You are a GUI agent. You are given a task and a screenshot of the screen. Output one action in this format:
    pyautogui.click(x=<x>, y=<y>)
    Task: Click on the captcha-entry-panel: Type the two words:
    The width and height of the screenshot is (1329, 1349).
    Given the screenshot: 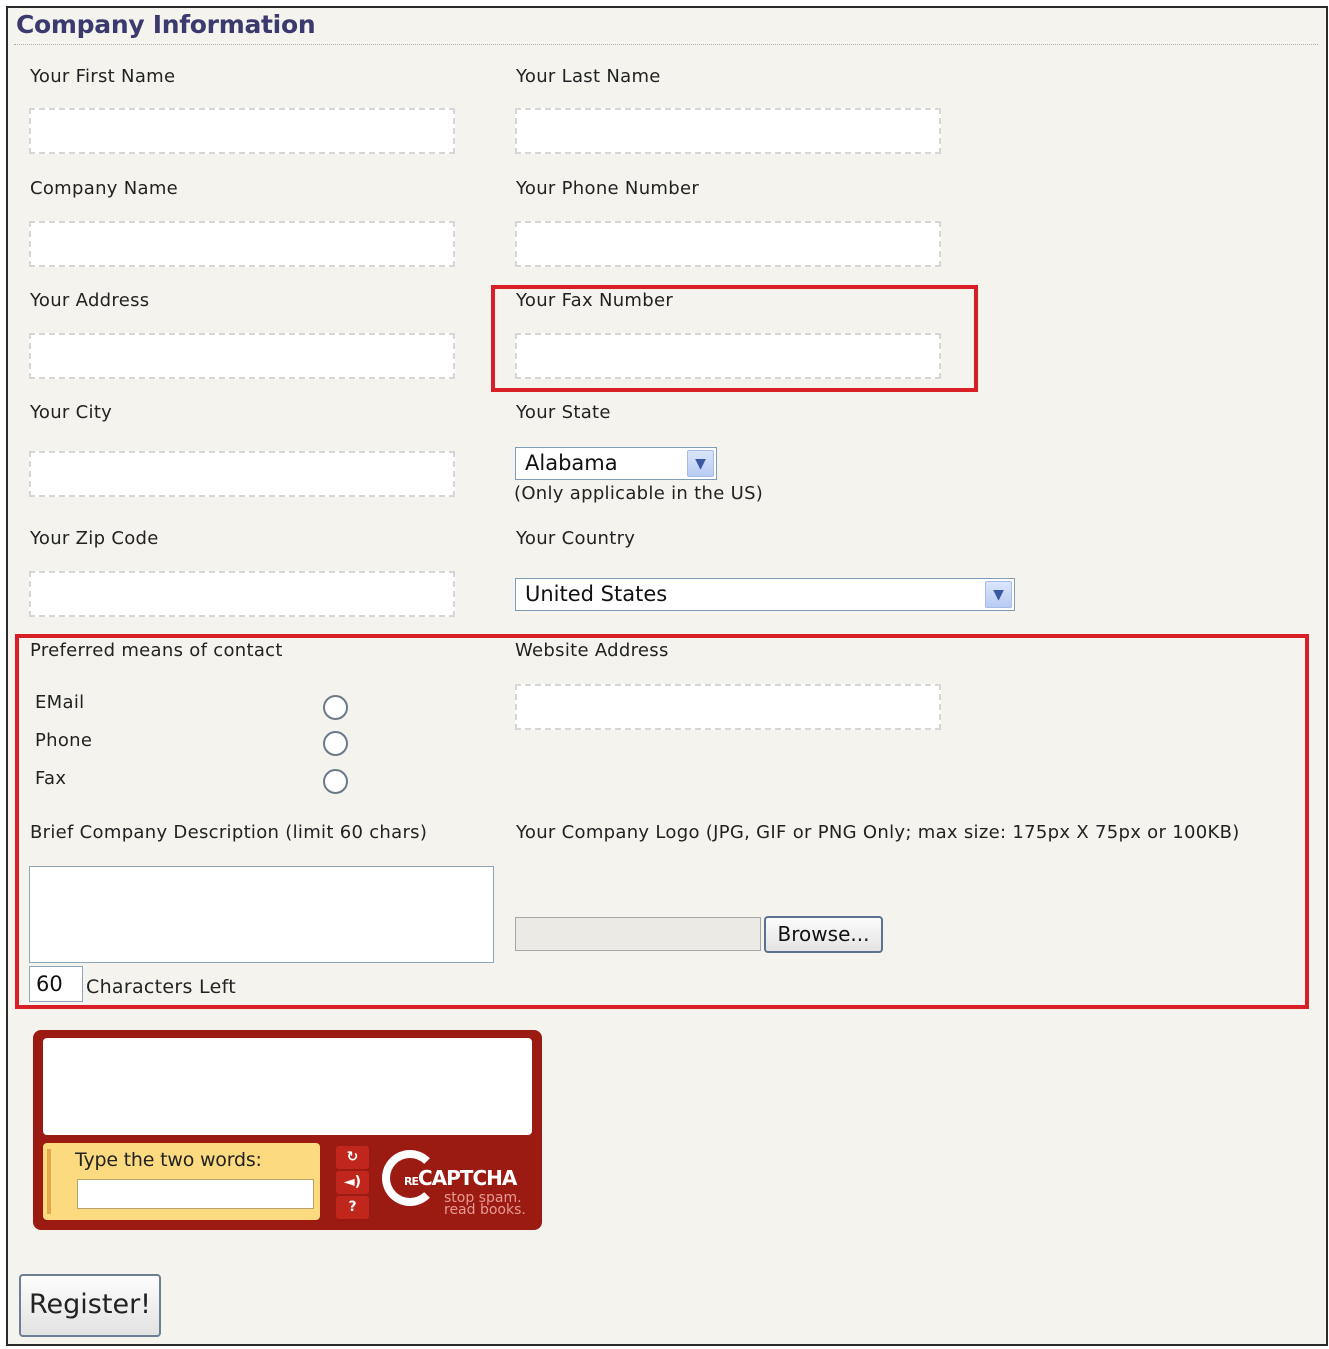 What is the action you would take?
    pyautogui.click(x=181, y=1181)
    